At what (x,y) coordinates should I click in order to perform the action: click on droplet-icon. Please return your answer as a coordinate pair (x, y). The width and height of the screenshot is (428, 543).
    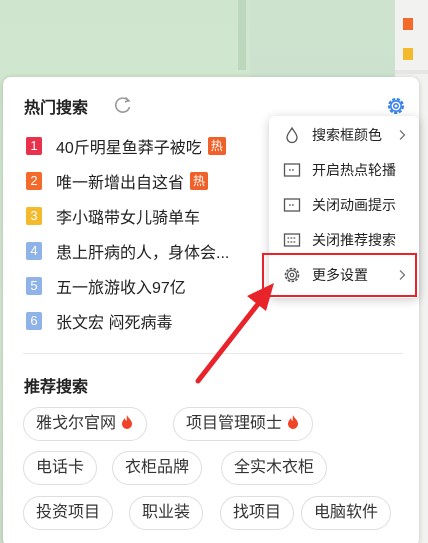
    Looking at the image, I should click on (292, 135).